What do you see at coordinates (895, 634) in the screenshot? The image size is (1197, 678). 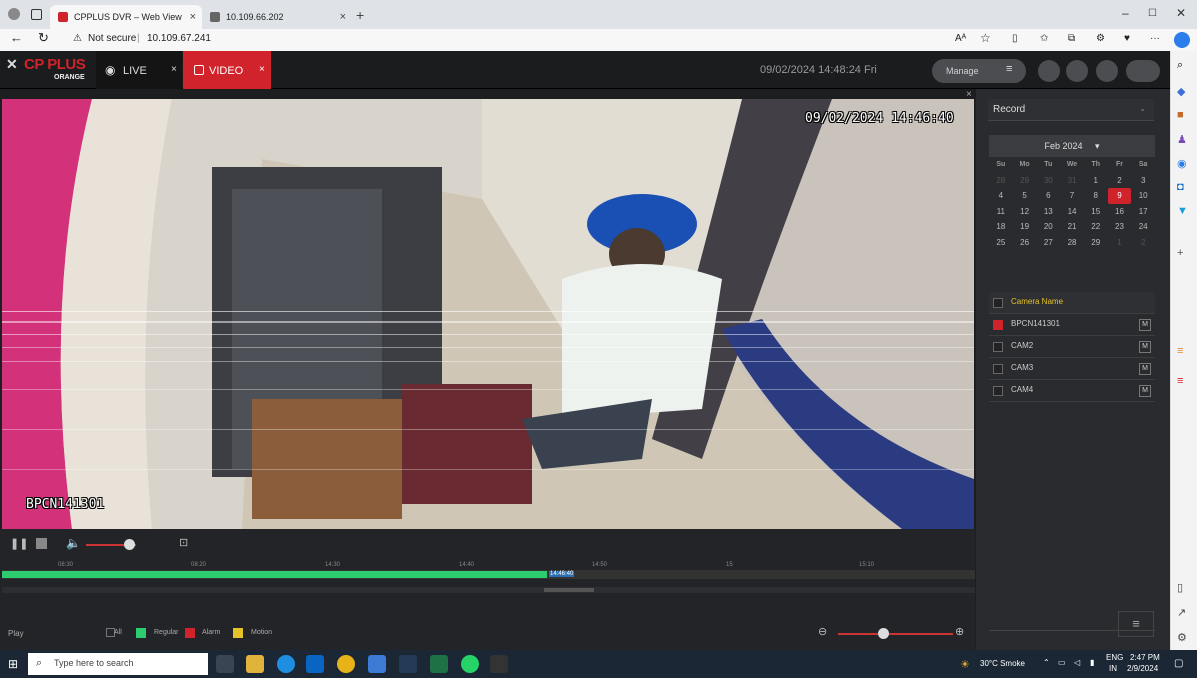 I see `zoom-slider` at bounding box center [895, 634].